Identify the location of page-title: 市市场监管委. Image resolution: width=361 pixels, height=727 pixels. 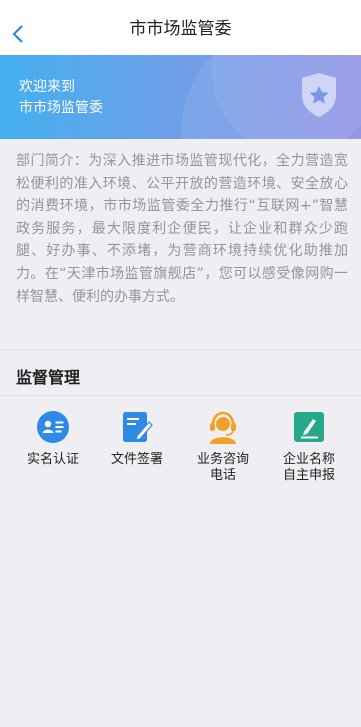
(180, 29).